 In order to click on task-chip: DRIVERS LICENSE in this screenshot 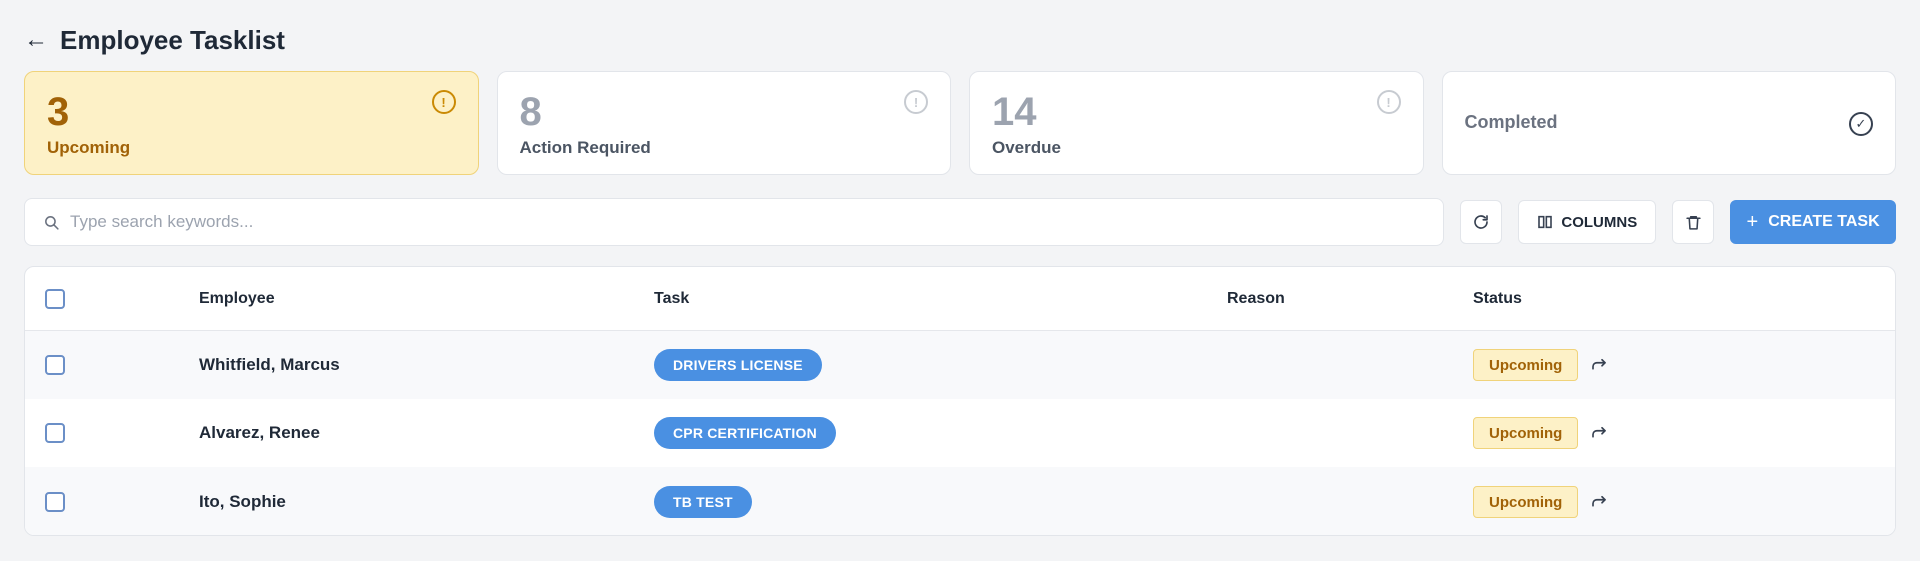, I will do `click(738, 365)`.